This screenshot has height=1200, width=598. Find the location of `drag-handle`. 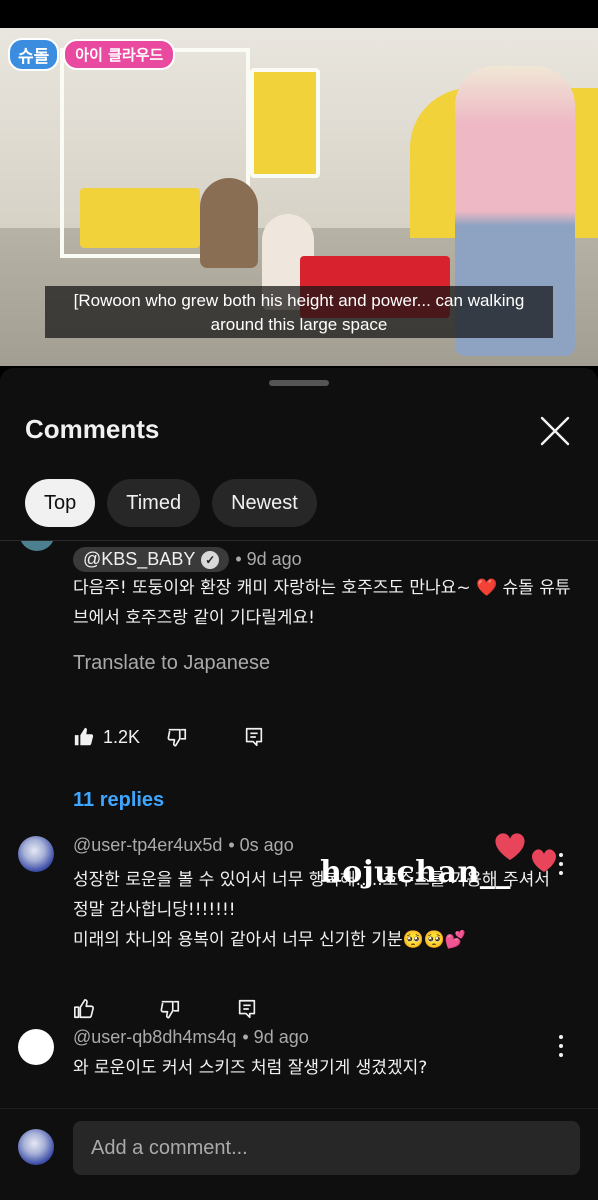

drag-handle is located at coordinates (299, 383).